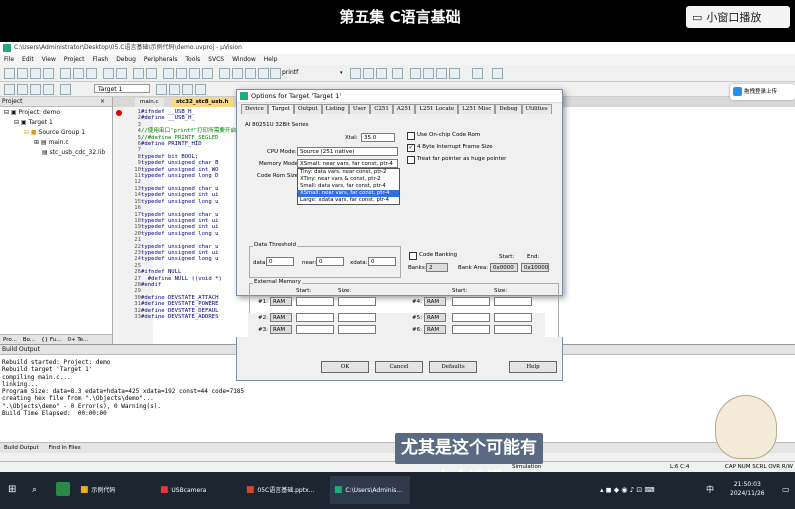 The height and width of the screenshot is (509, 795). What do you see at coordinates (762, 92) in the screenshot?
I see `side-upload-button: 拖拽登录上传` at bounding box center [762, 92].